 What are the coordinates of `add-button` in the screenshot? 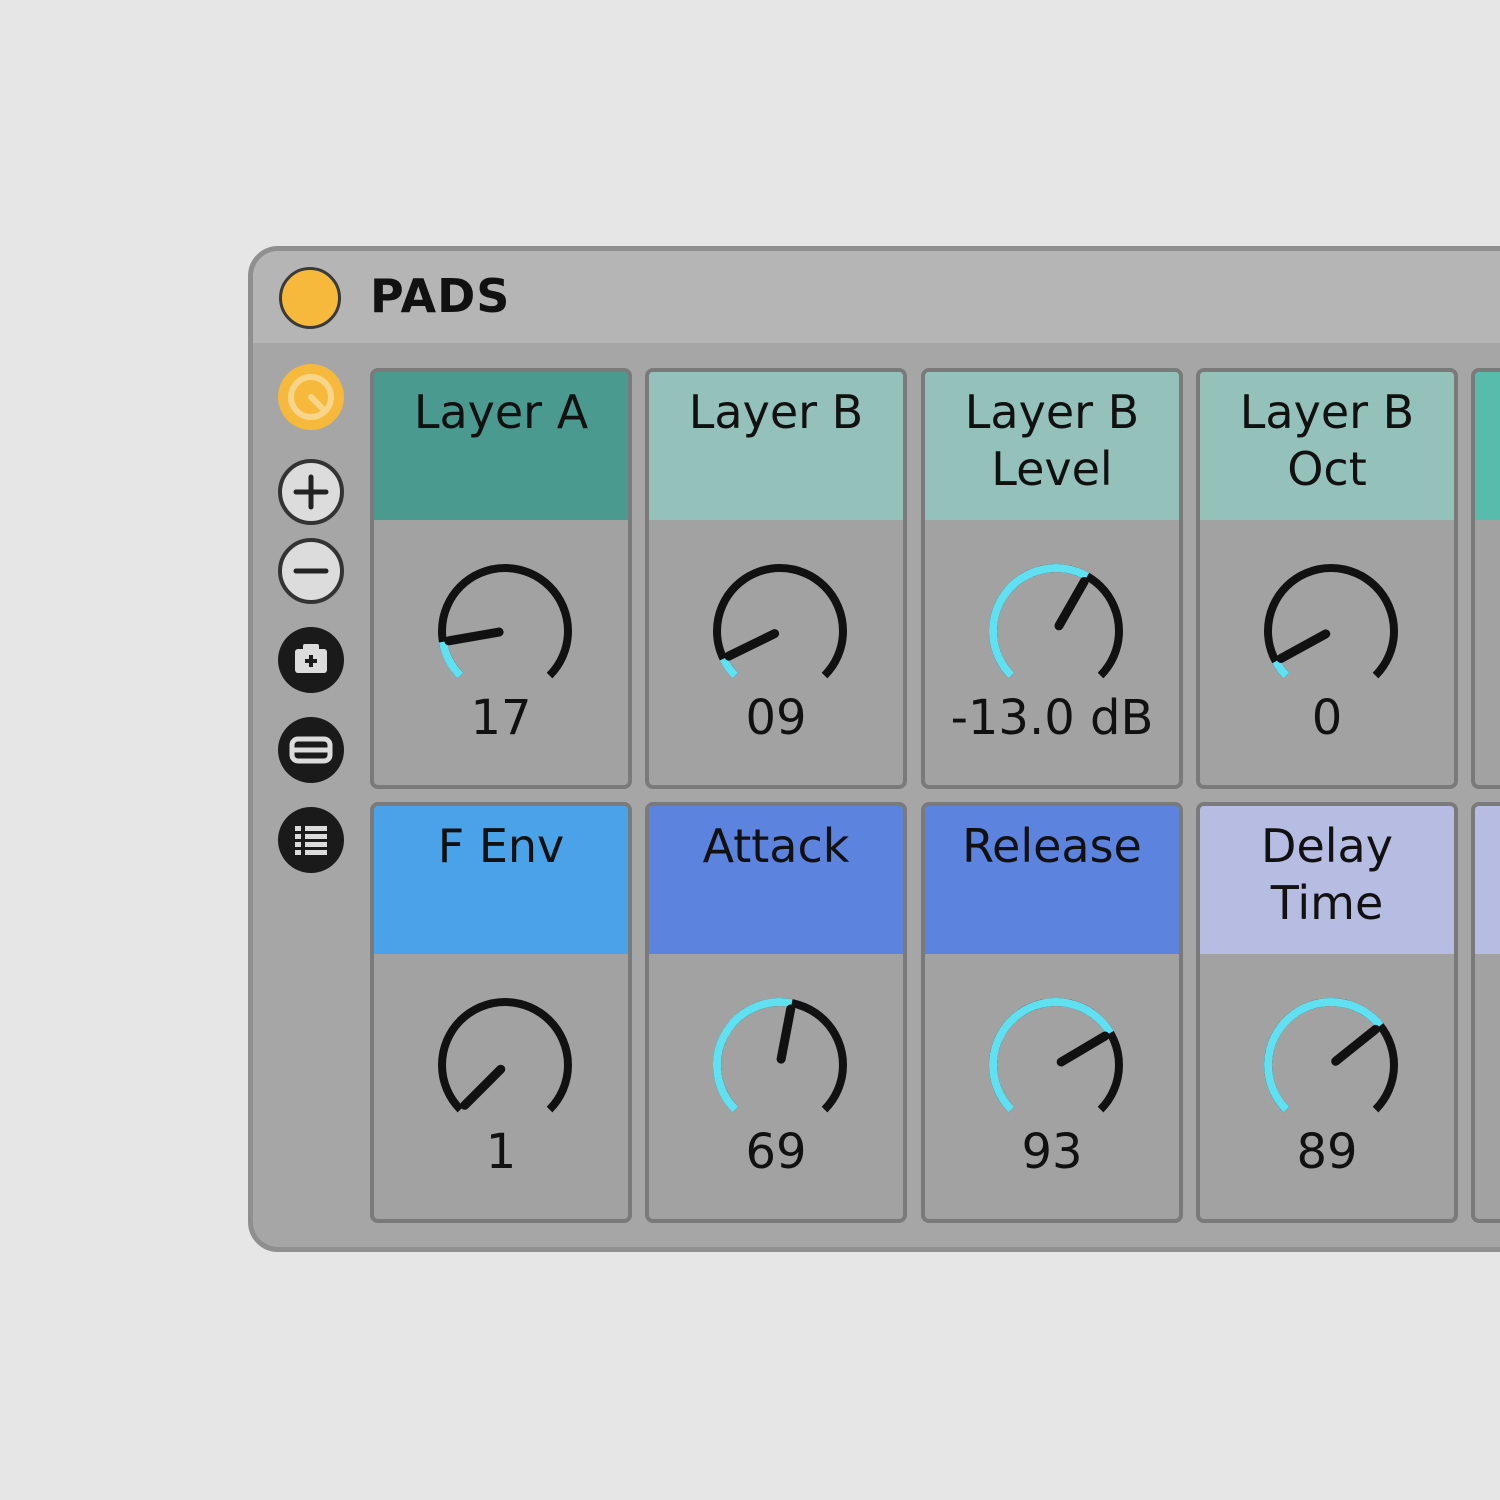 It's located at (311, 492).